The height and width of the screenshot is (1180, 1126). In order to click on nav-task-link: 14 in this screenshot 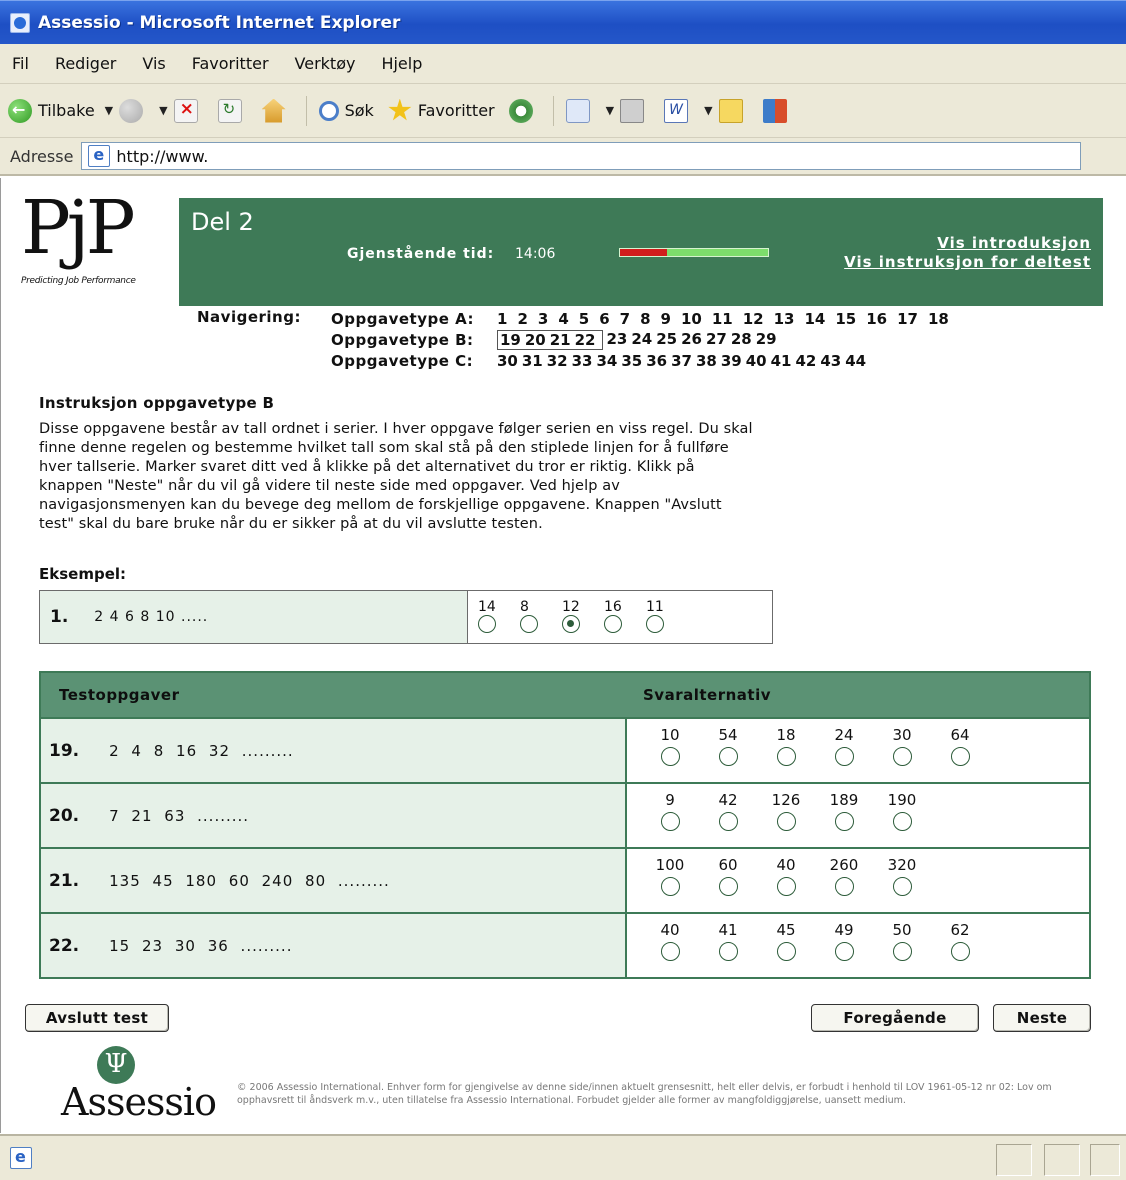, I will do `click(814, 319)`.